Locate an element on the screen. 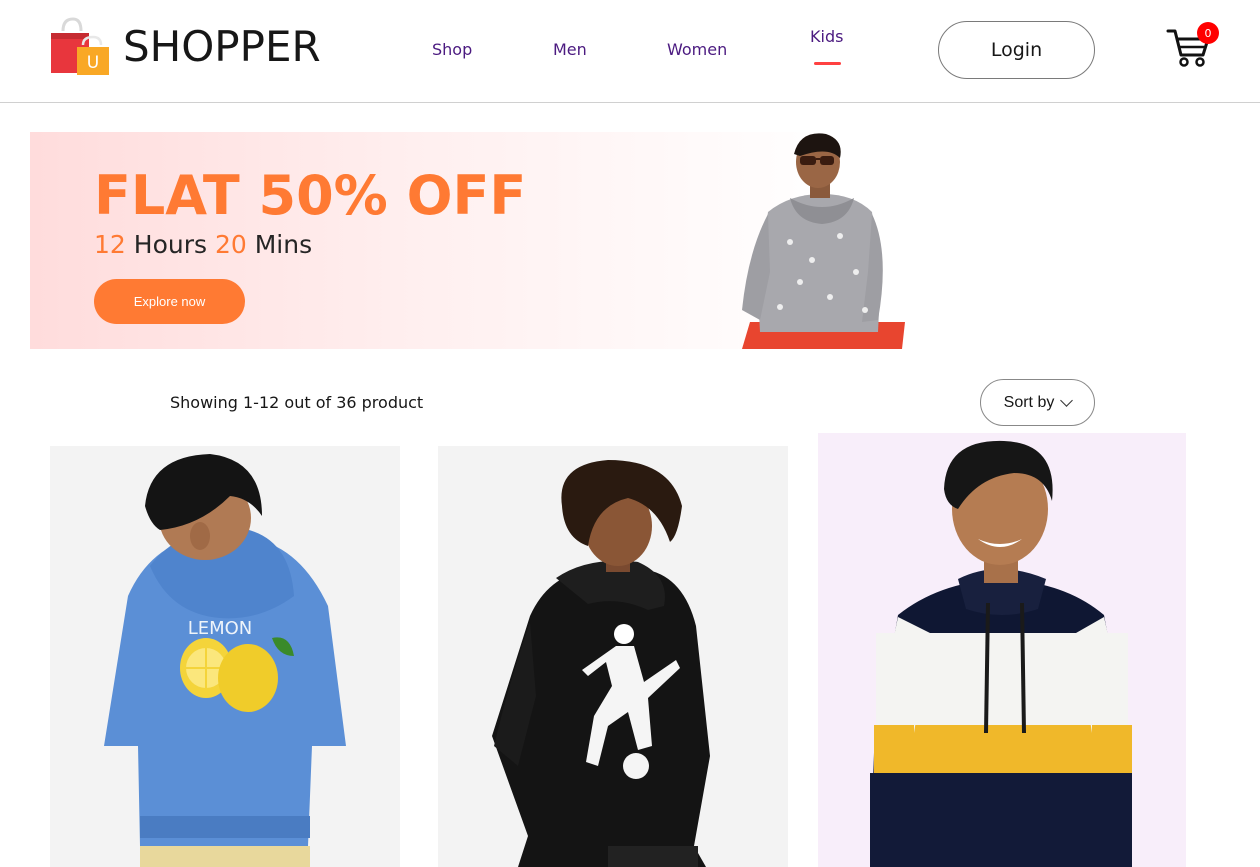 The height and width of the screenshot is (867, 1260). product-image-black-football-hoodie is located at coordinates (601, 663).